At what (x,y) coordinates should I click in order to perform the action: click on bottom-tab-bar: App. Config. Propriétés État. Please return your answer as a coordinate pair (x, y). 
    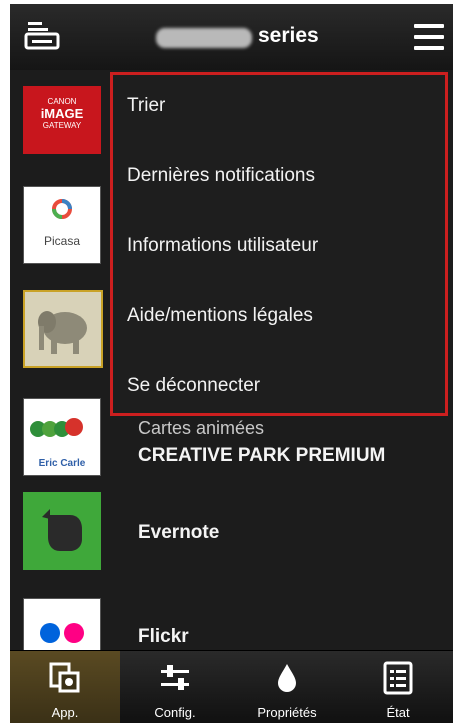
    Looking at the image, I should click on (231, 686).